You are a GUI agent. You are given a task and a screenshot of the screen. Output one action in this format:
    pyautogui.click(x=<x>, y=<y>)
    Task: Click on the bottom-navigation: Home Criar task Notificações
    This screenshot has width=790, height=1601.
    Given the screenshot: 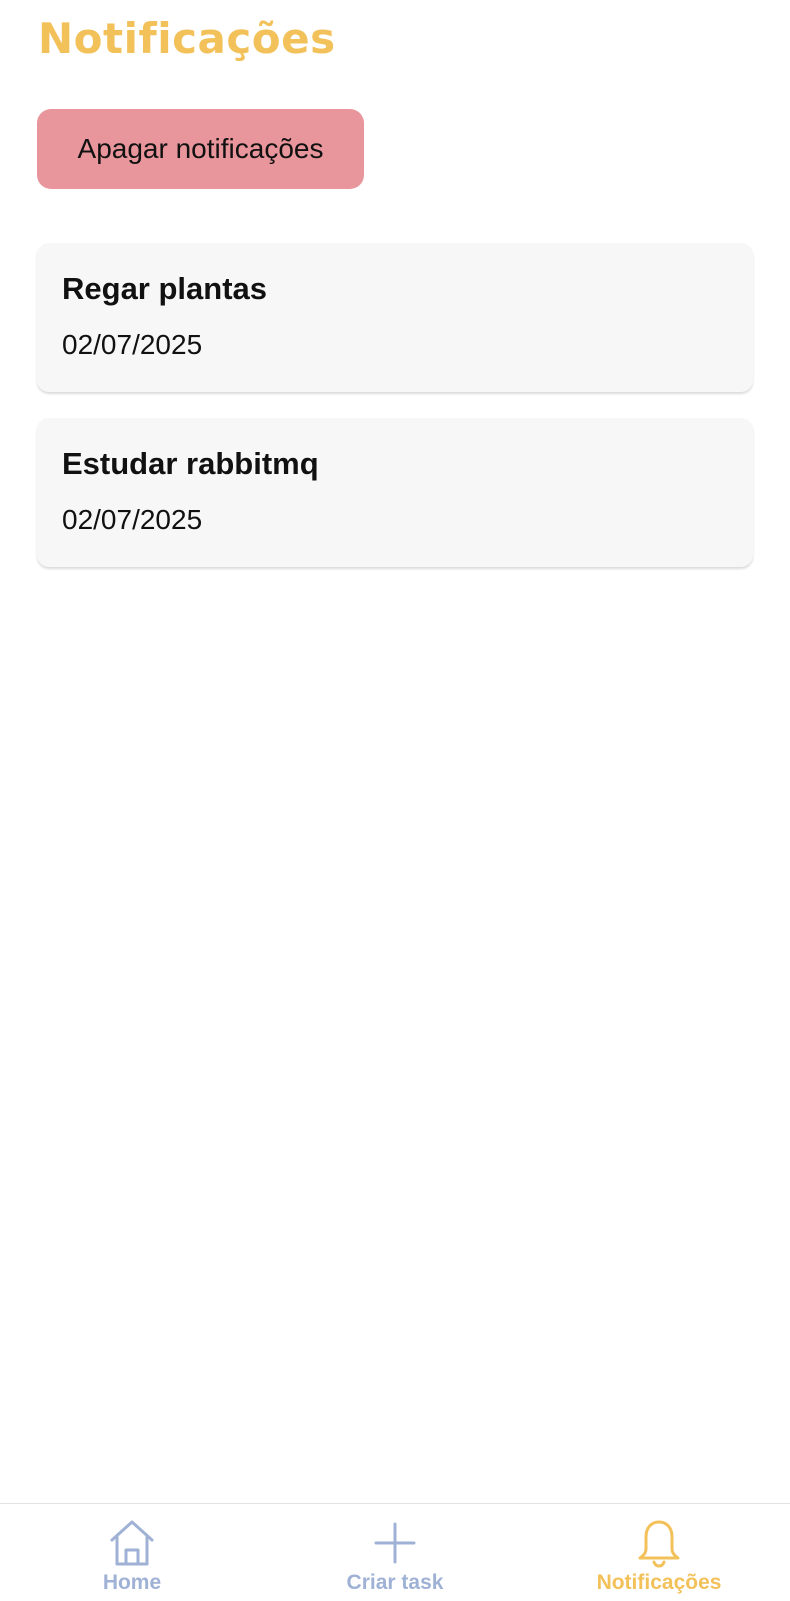 What is the action you would take?
    pyautogui.click(x=395, y=1552)
    